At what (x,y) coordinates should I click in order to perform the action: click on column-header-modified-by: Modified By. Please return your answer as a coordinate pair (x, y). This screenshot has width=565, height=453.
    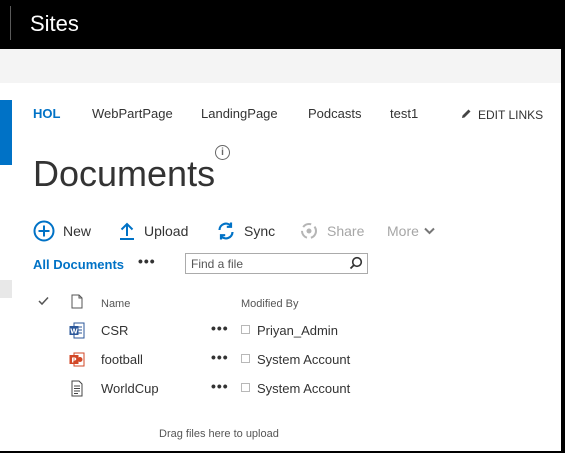
    Looking at the image, I should click on (269, 304).